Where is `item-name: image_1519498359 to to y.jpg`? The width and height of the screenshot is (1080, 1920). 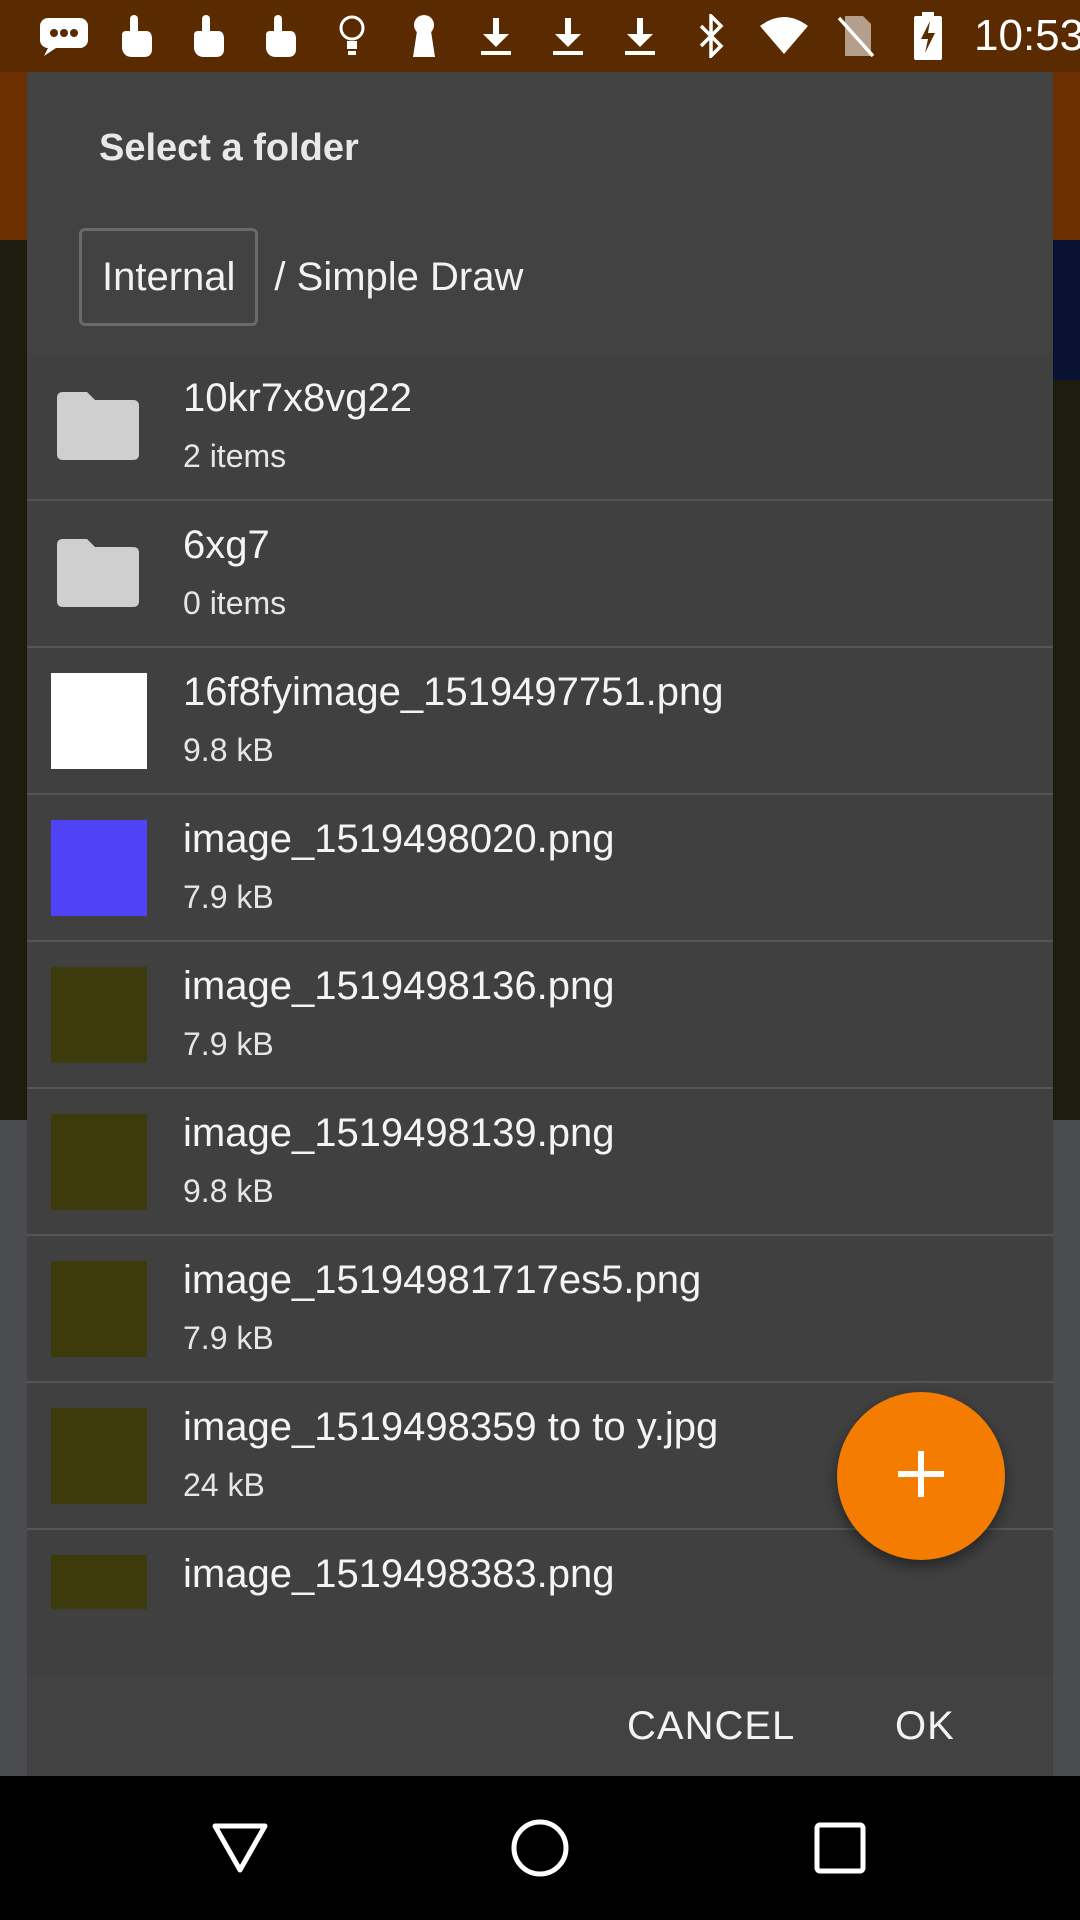 item-name: image_1519498359 to to y.jpg is located at coordinates (451, 1427).